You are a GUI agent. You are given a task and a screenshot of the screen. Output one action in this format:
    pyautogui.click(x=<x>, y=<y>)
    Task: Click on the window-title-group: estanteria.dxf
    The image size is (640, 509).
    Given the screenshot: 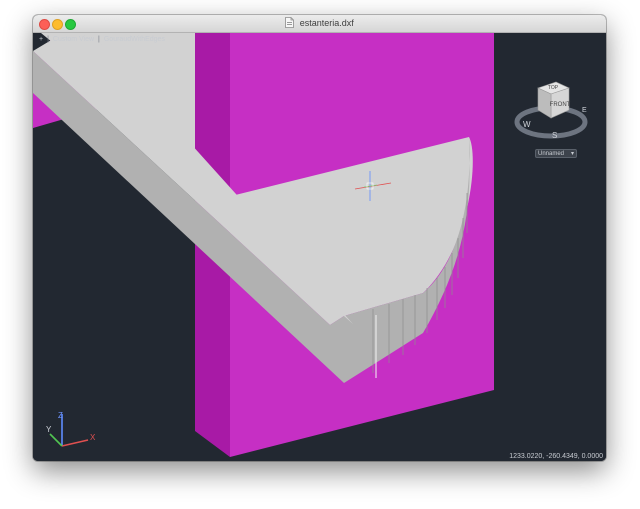 What is the action you would take?
    pyautogui.click(x=319, y=23)
    